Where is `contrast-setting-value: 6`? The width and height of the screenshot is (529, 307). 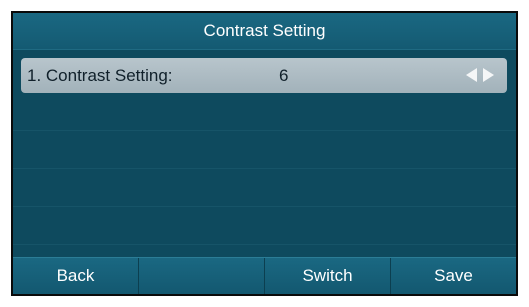 contrast-setting-value: 6 is located at coordinates (284, 75).